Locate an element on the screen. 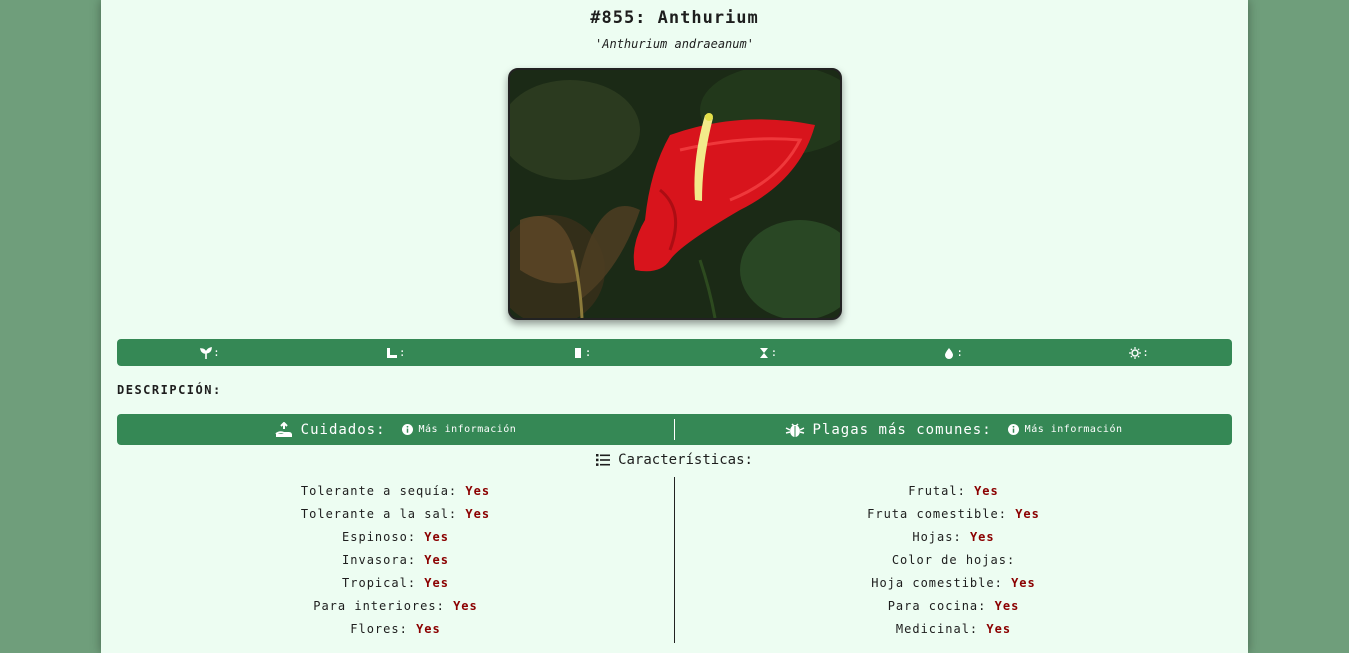 The width and height of the screenshot is (1349, 653). char-label: Tropical: is located at coordinates (379, 583).